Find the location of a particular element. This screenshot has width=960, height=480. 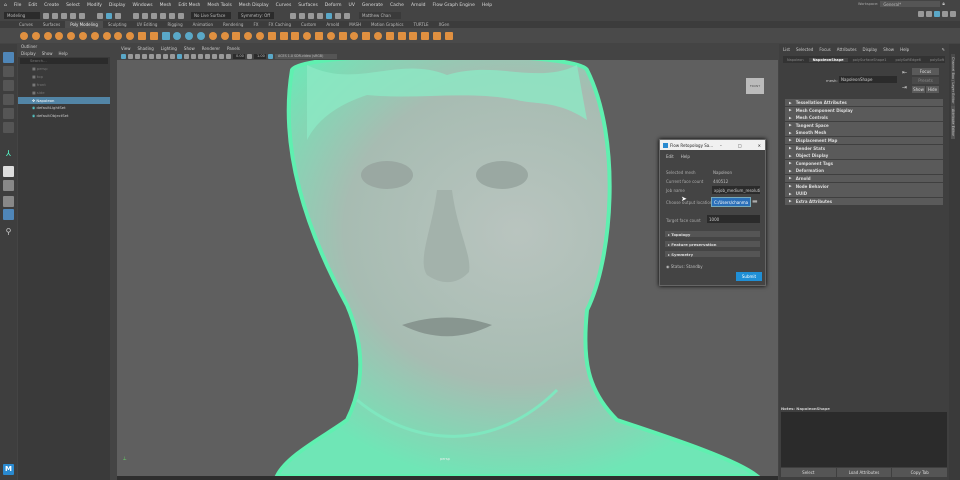

mash-icon is located at coordinates (165, 35).